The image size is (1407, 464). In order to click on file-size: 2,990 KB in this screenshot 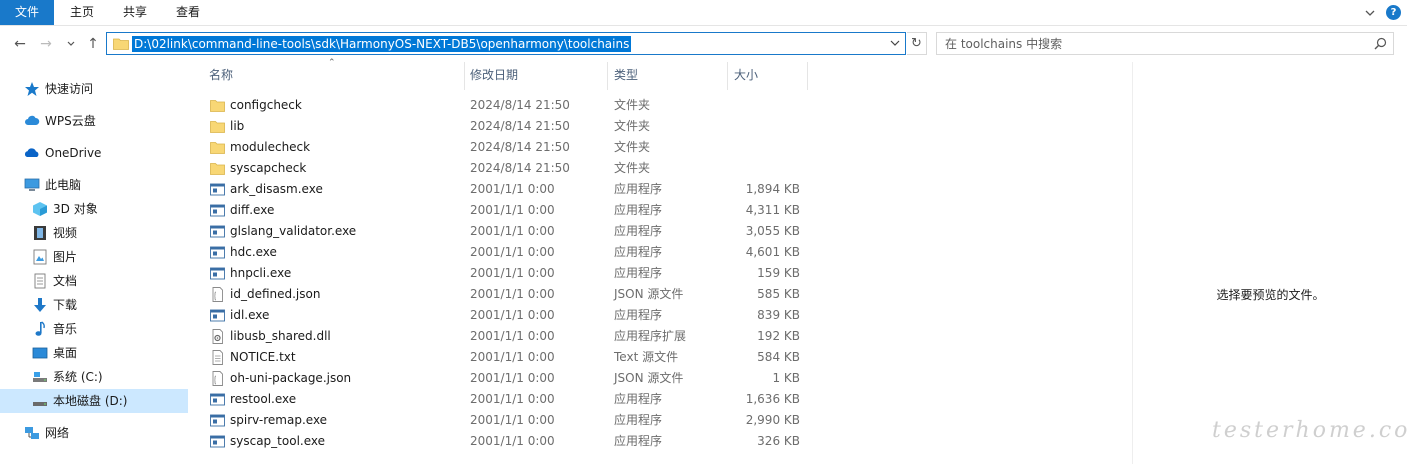, I will do `click(772, 420)`.